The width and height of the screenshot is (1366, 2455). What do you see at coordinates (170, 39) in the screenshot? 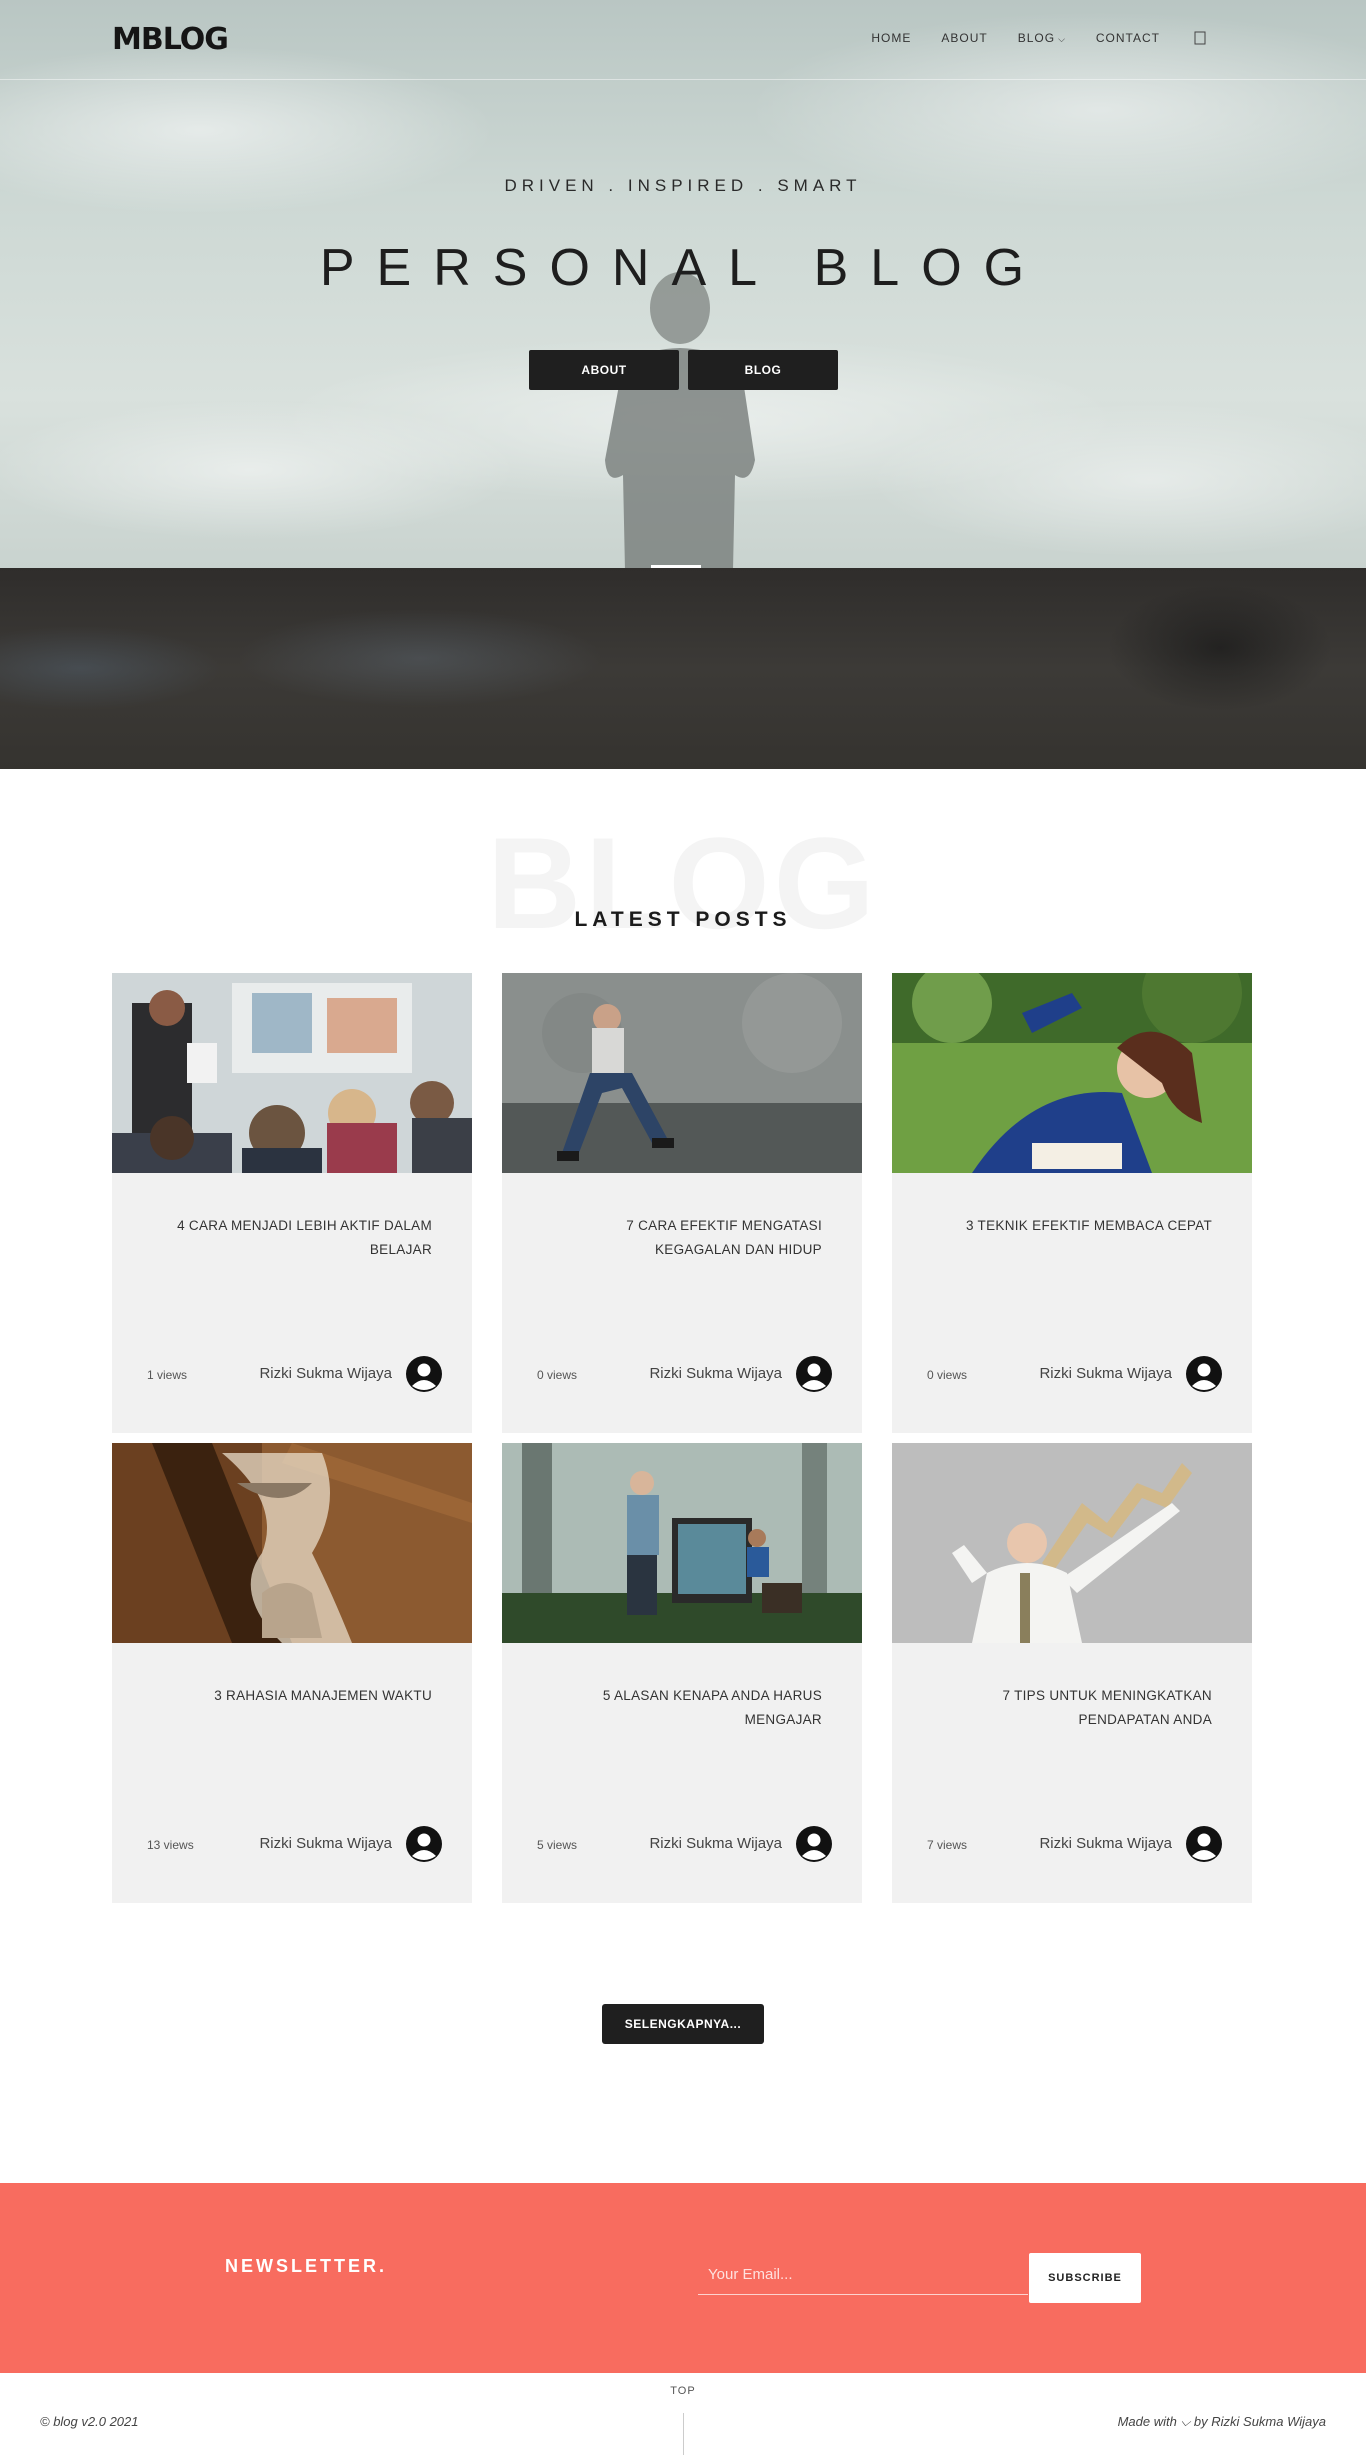
I see `site-logo: MBLOG` at bounding box center [170, 39].